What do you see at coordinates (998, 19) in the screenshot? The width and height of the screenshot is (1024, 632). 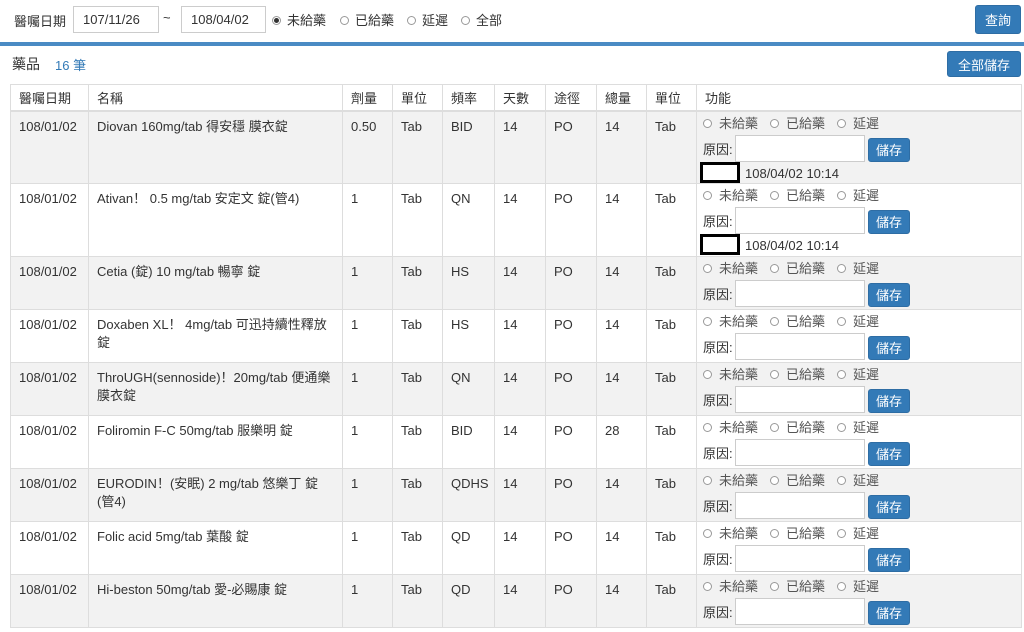 I see `query-button: 查詢` at bounding box center [998, 19].